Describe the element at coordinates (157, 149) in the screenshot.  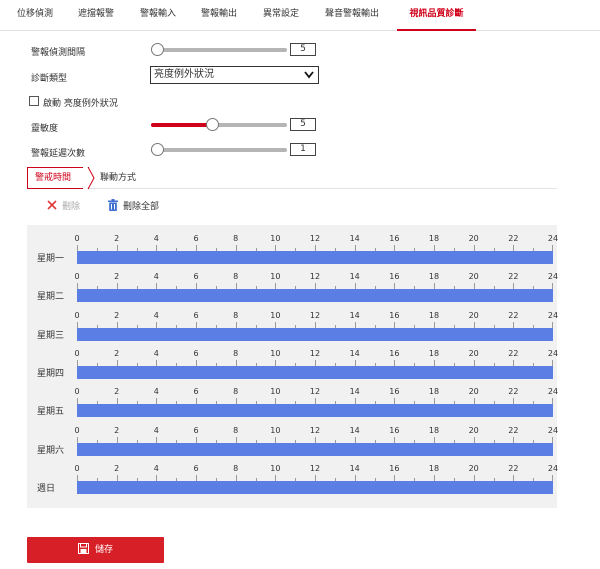
I see `alarm-delay-slider-handle` at that location.